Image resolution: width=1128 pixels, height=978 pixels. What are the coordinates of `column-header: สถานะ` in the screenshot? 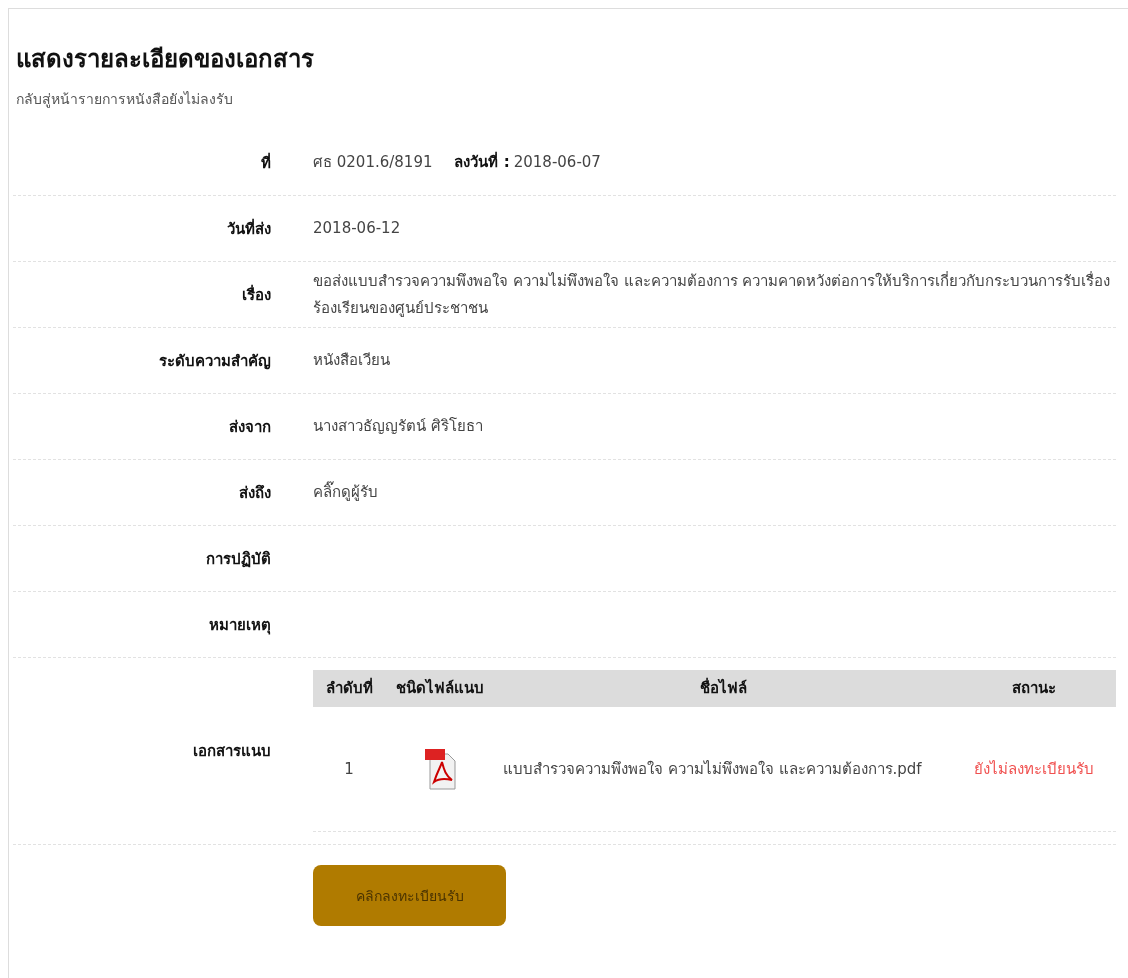 It's located at (1033, 688).